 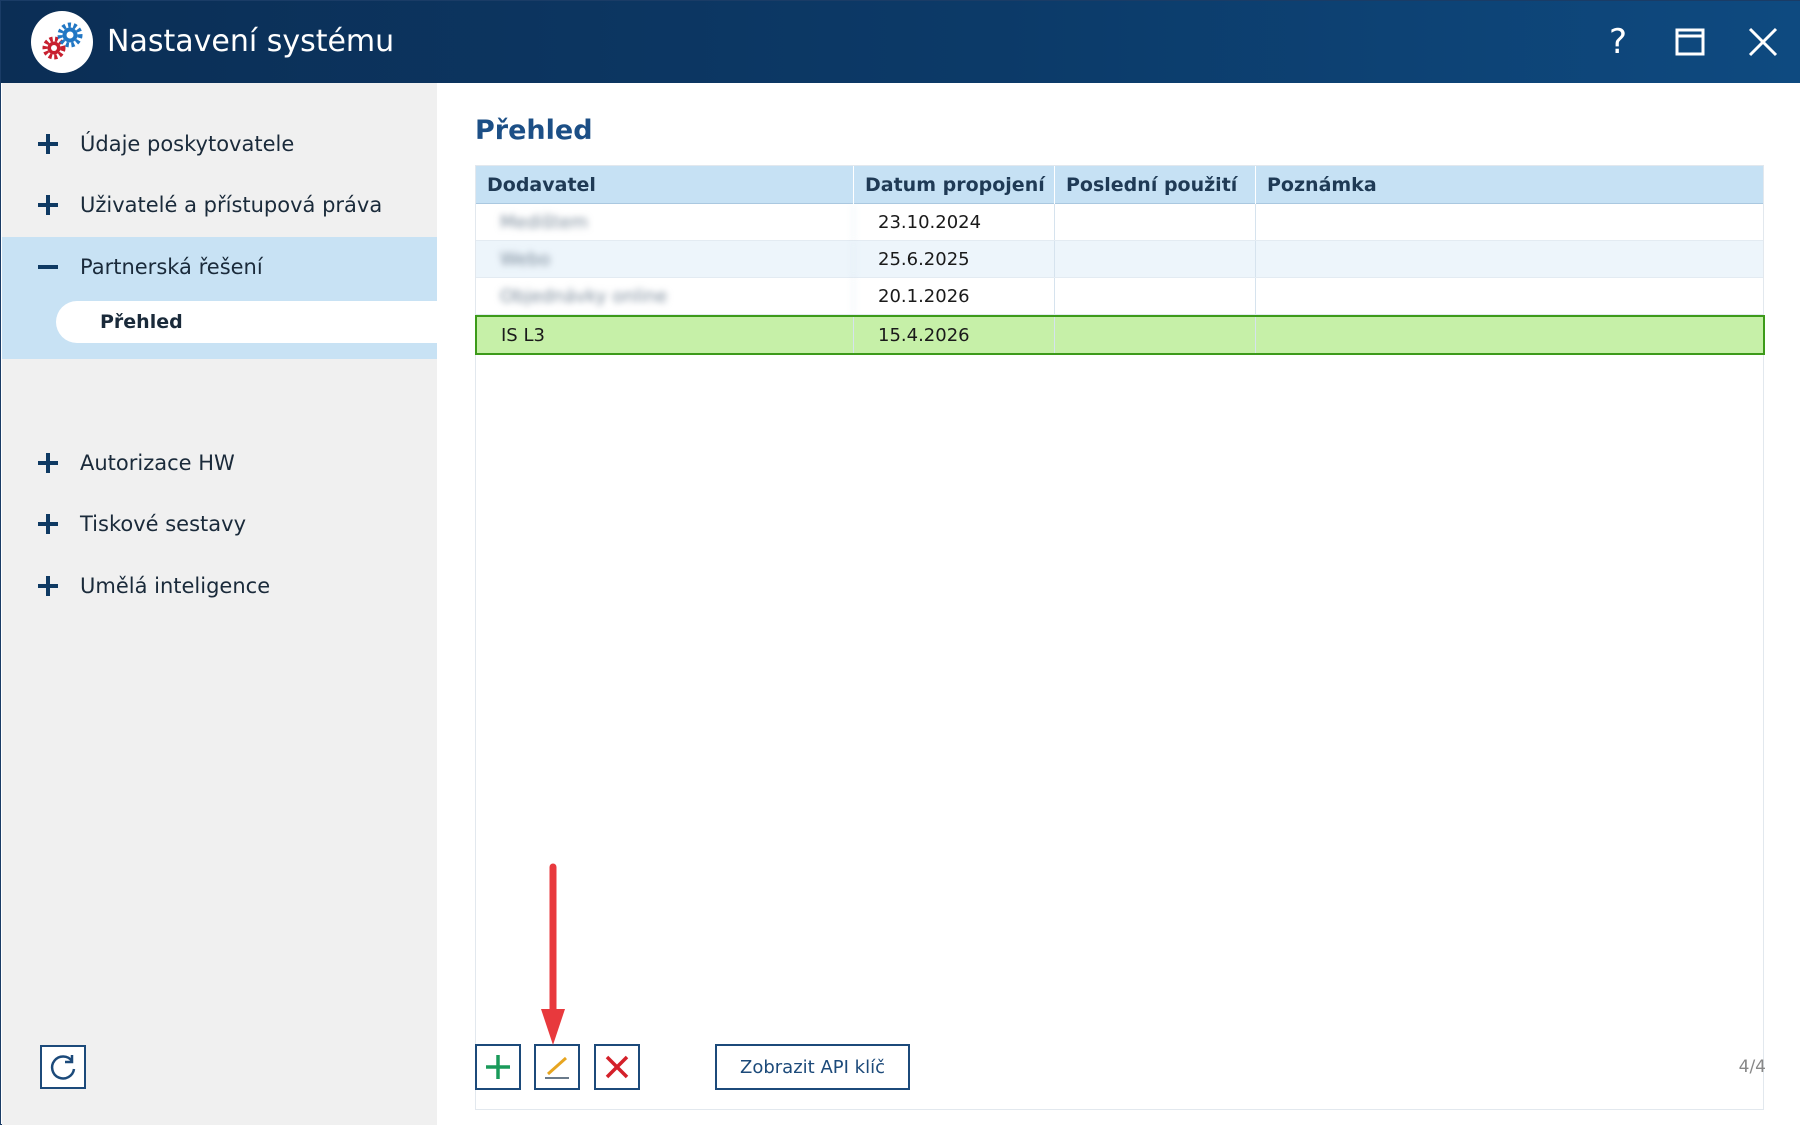 What do you see at coordinates (49, 267) in the screenshot?
I see `collapse-minus-icon` at bounding box center [49, 267].